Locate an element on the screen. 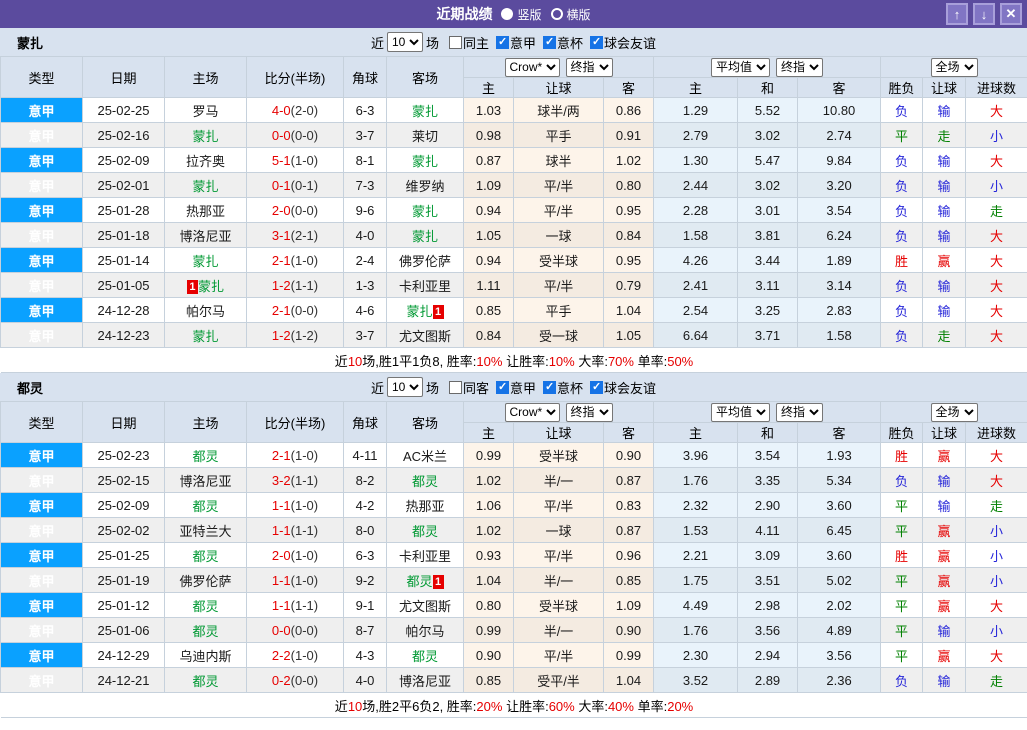 This screenshot has width=1027, height=730. handicap-line: 平/半 is located at coordinates (558, 210).